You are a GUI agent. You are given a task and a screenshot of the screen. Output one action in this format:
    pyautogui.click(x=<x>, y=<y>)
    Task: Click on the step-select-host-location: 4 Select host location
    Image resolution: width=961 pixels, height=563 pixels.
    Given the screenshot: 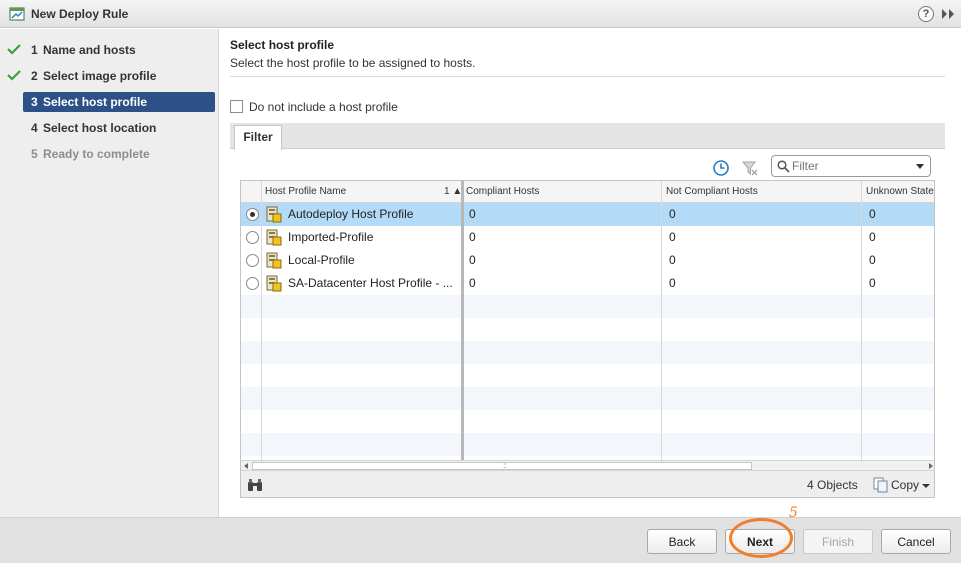 What is the action you would take?
    pyautogui.click(x=109, y=128)
    